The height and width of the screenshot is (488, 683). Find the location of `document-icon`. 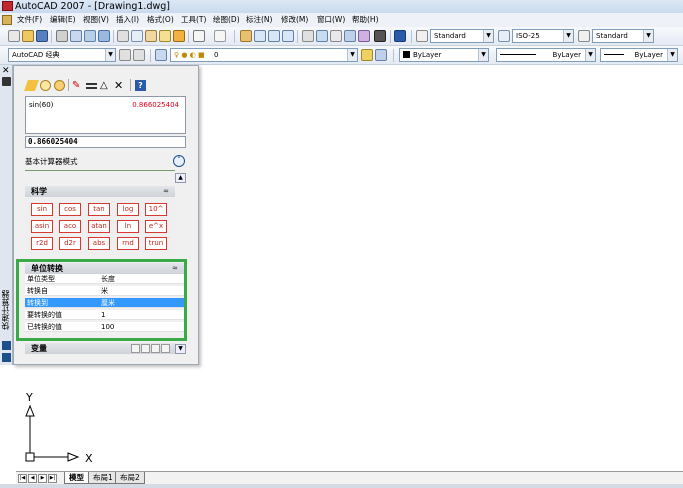

document-icon is located at coordinates (7, 20).